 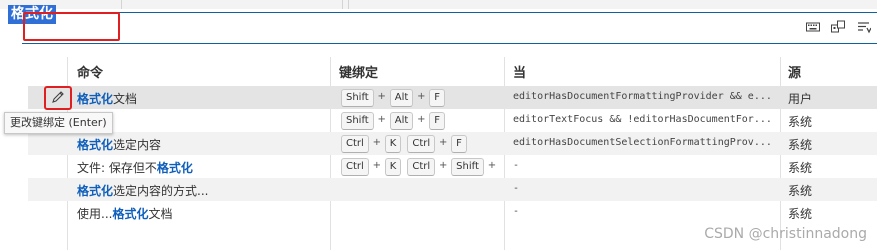 What do you see at coordinates (519, 71) in the screenshot?
I see `header-when: 当` at bounding box center [519, 71].